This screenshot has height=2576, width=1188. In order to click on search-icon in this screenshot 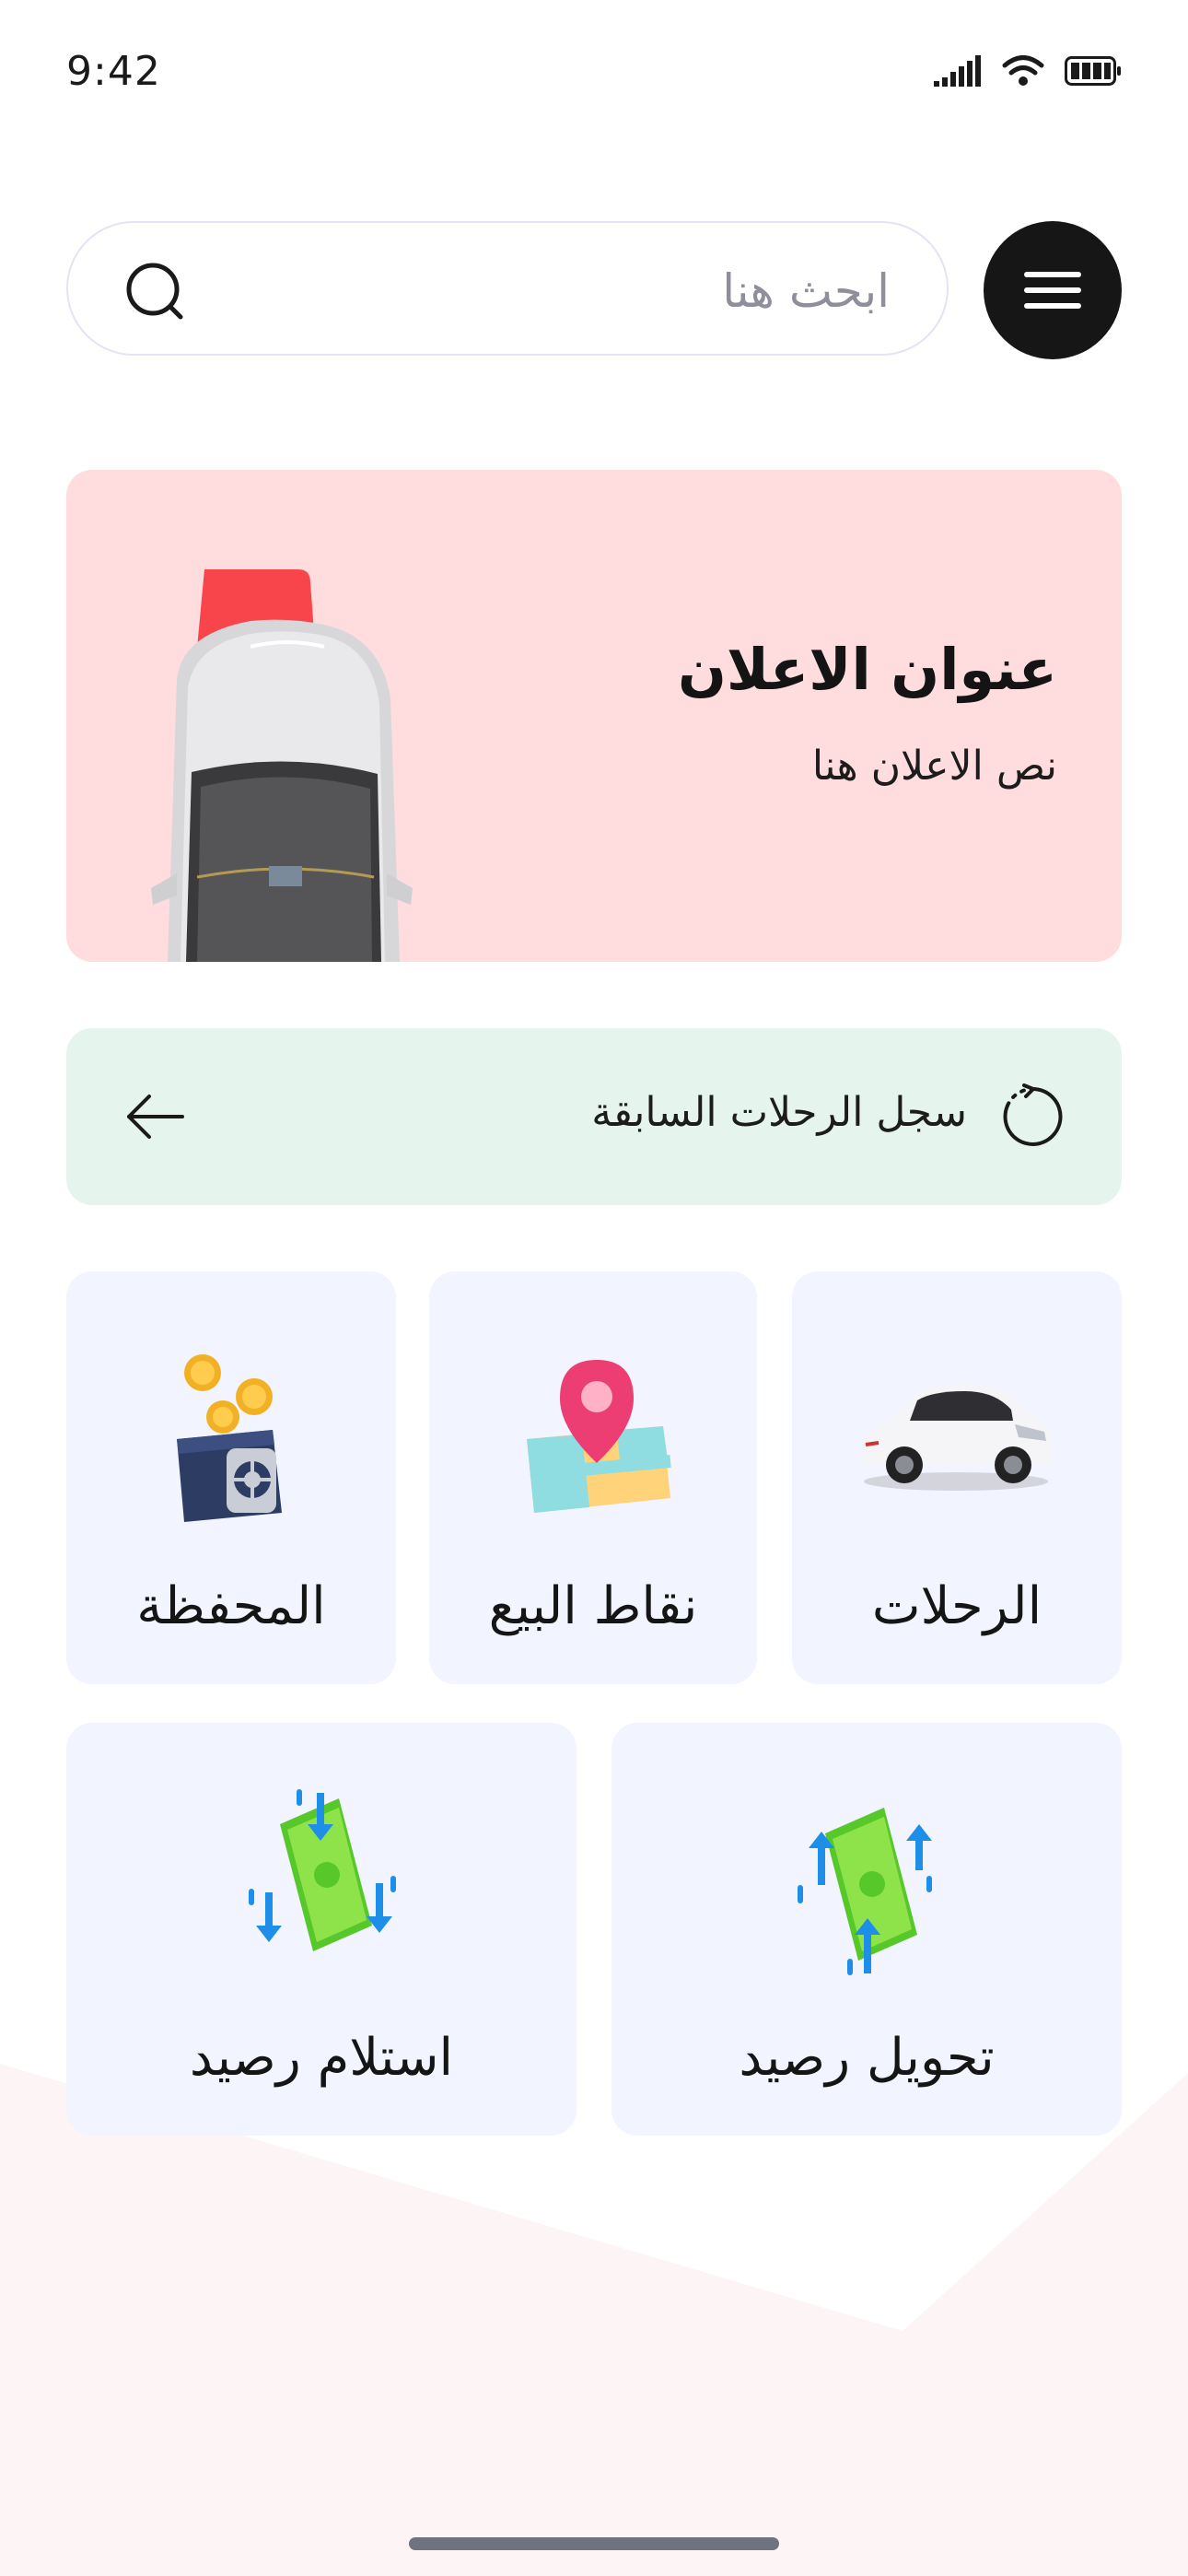, I will do `click(155, 292)`.